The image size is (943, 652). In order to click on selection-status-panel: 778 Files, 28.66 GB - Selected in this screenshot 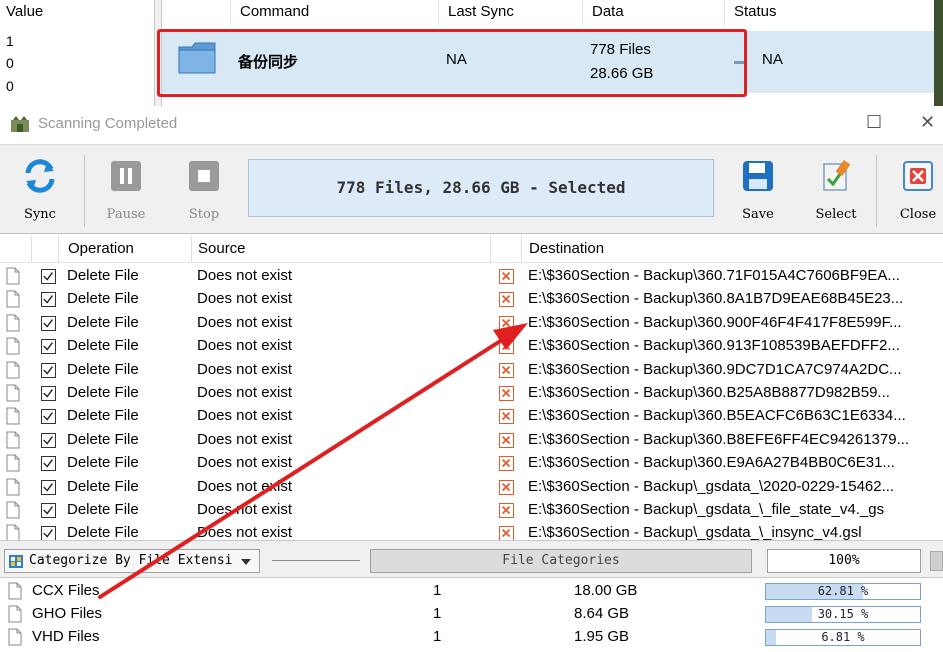, I will do `click(481, 188)`.